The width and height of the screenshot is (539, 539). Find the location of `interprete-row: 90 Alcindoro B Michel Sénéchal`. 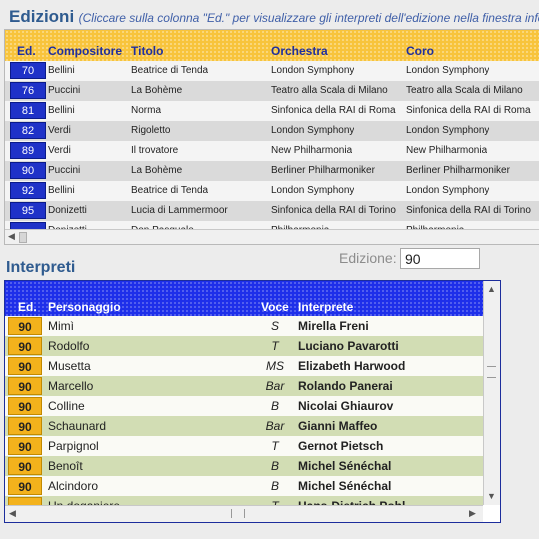

interprete-row: 90 Alcindoro B Michel Sénéchal is located at coordinates (244, 486).